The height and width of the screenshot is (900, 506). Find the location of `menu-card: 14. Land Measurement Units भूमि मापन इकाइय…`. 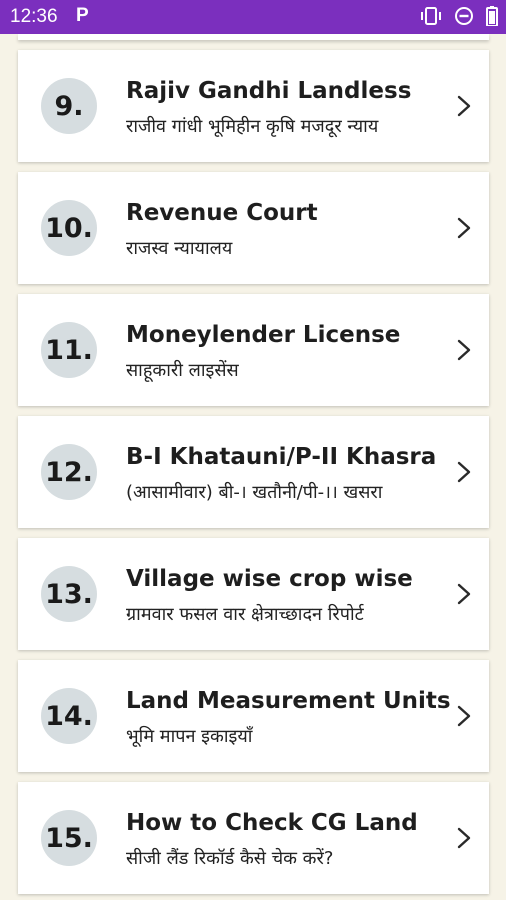

menu-card: 14. Land Measurement Units भूमि मापन इकाइय… is located at coordinates (253, 716).